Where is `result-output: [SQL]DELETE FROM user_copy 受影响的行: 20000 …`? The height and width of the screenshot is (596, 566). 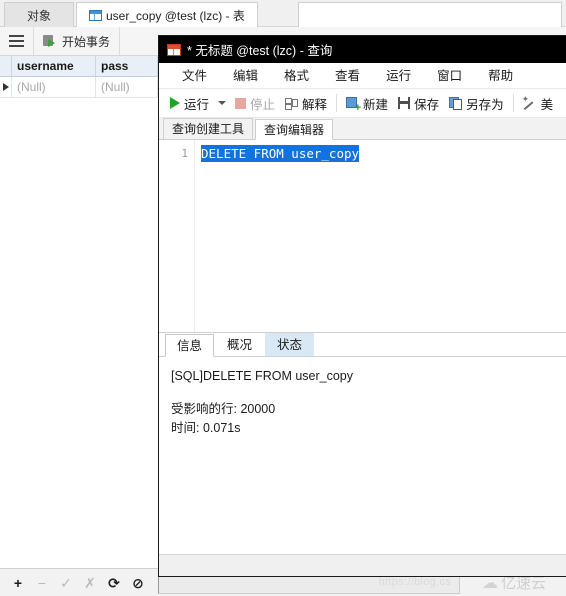 result-output: [SQL]DELETE FROM user_copy 受影响的行: 20000 … is located at coordinates (362, 402).